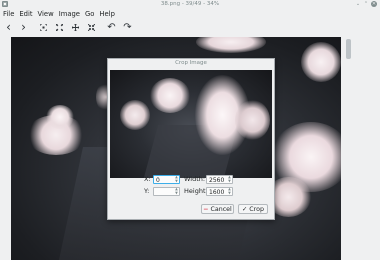 The image size is (380, 260). I want to click on menu-view: View, so click(46, 14).